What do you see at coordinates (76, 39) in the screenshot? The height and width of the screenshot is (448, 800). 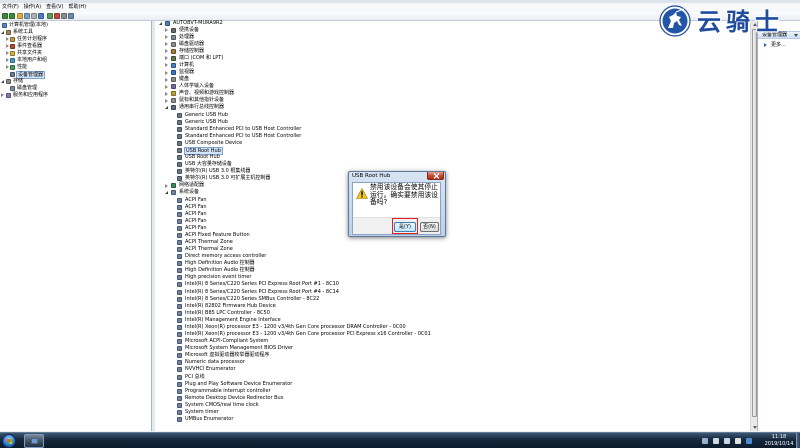 I see `console-tree-item: 任务计划程序` at bounding box center [76, 39].